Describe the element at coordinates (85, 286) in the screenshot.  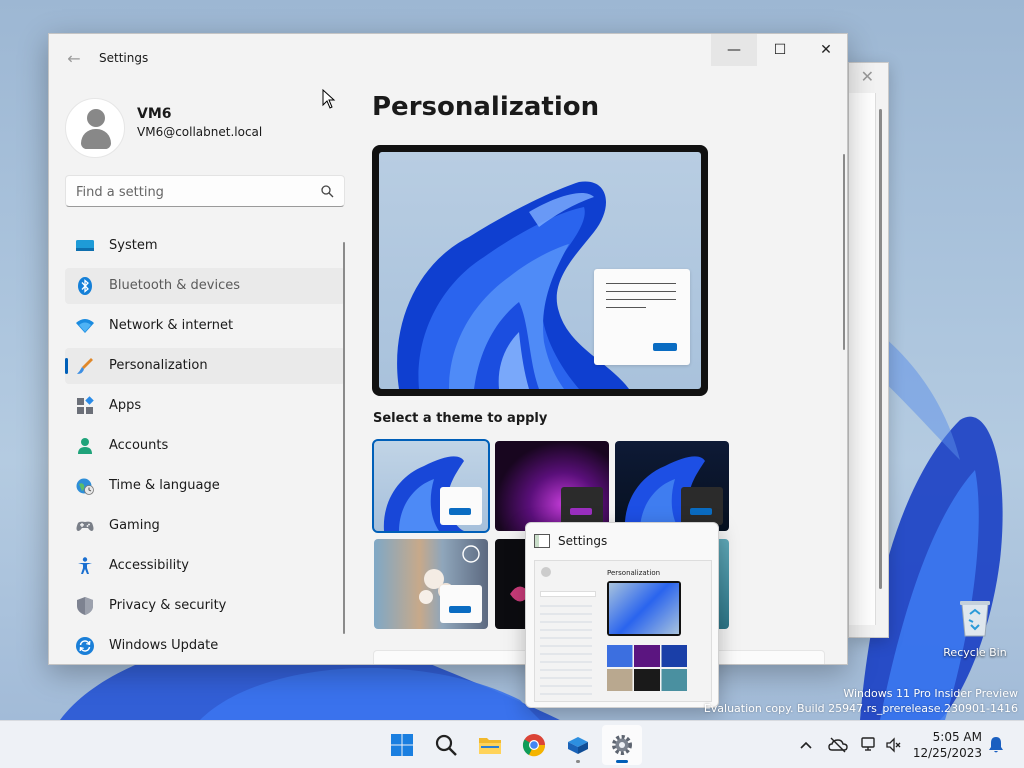
I see `bluetooth-icon` at that location.